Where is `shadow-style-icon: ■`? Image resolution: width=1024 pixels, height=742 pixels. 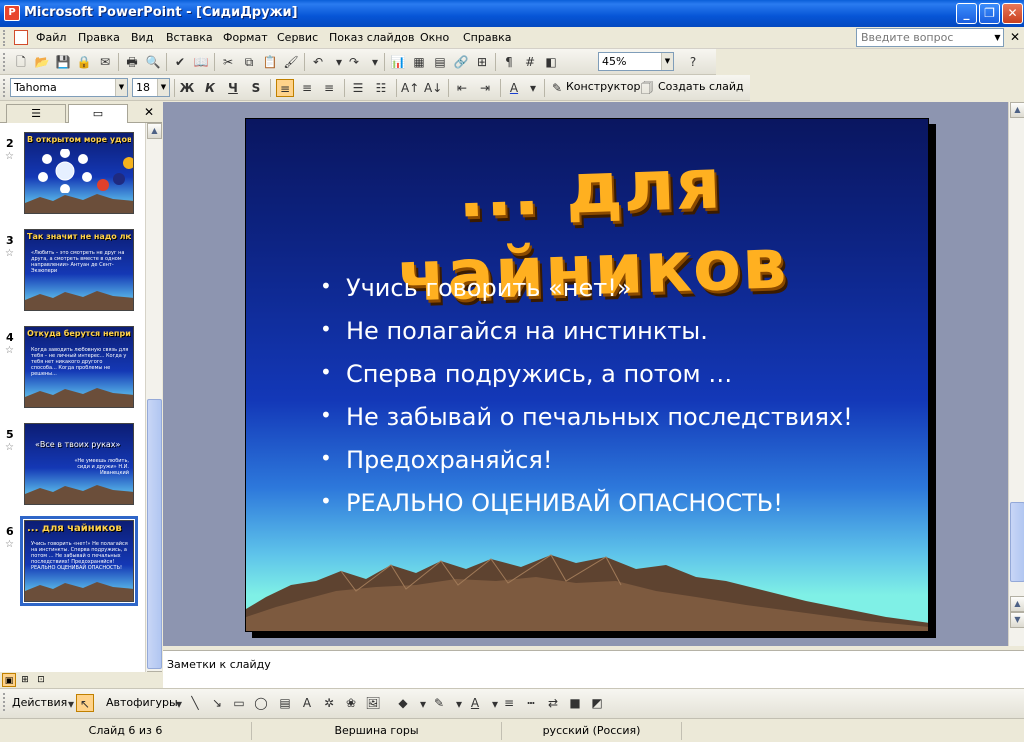
shadow-style-icon: ■ is located at coordinates (575, 703).